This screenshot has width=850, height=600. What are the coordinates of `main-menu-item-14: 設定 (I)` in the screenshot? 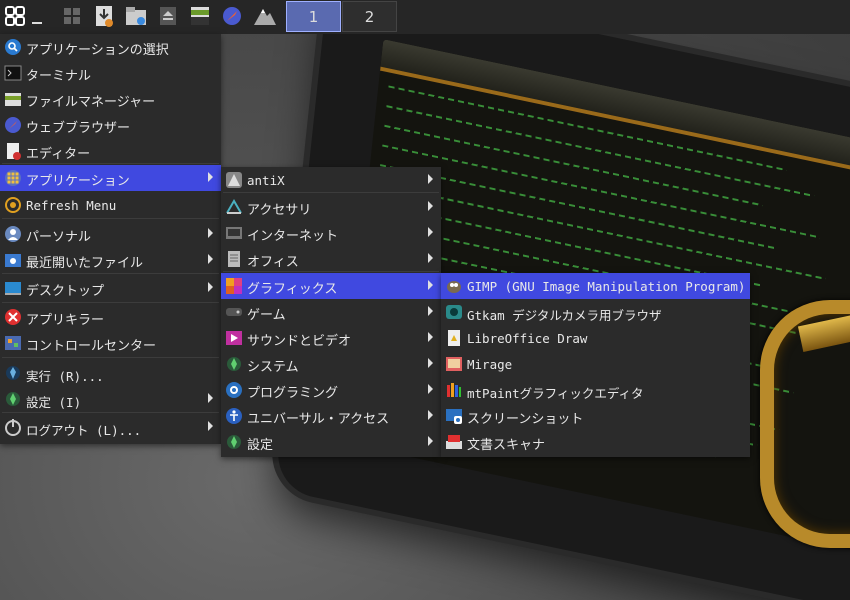 It's located at (110, 399).